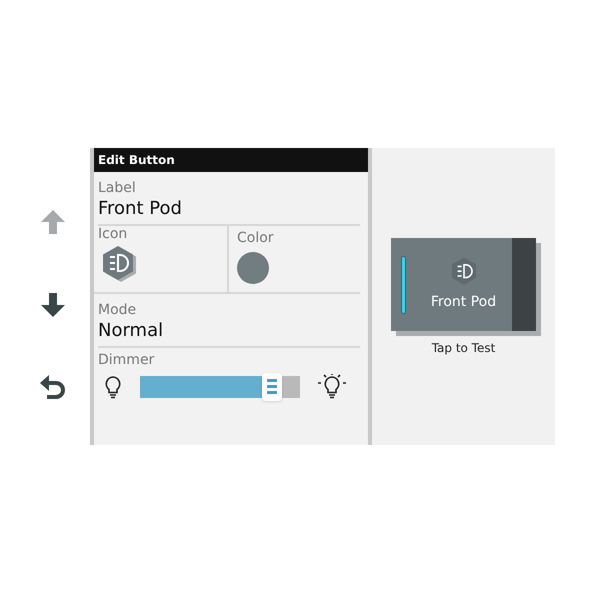 The width and height of the screenshot is (595, 595). Describe the element at coordinates (118, 311) in the screenshot. I see `field-caption: Mode` at that location.